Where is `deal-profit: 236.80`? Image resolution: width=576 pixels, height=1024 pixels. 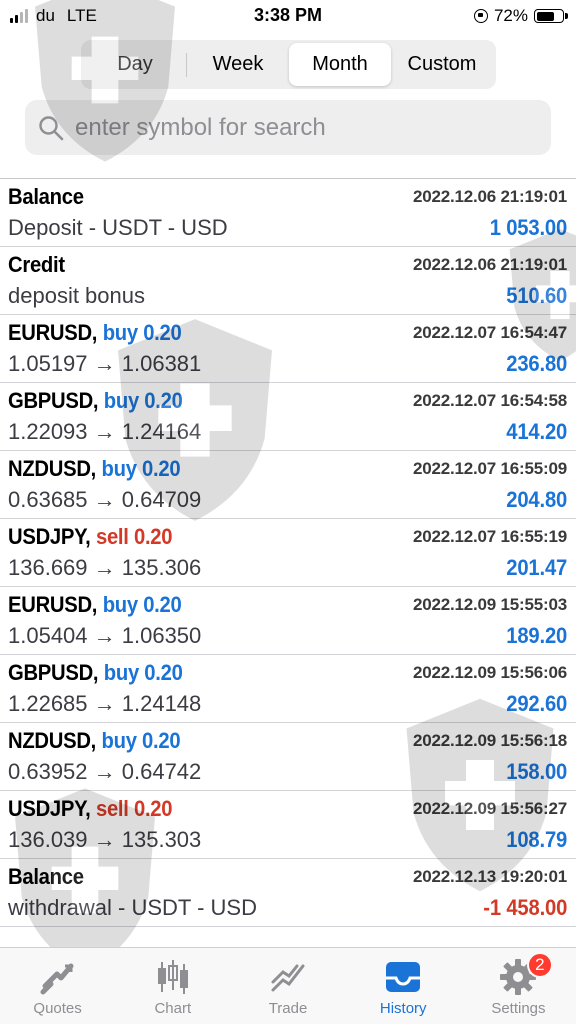 deal-profit: 236.80 is located at coordinates (536, 363).